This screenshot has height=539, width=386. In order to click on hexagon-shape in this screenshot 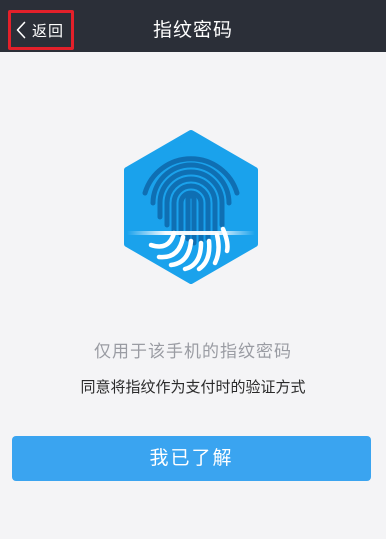, I will do `click(191, 207)`.